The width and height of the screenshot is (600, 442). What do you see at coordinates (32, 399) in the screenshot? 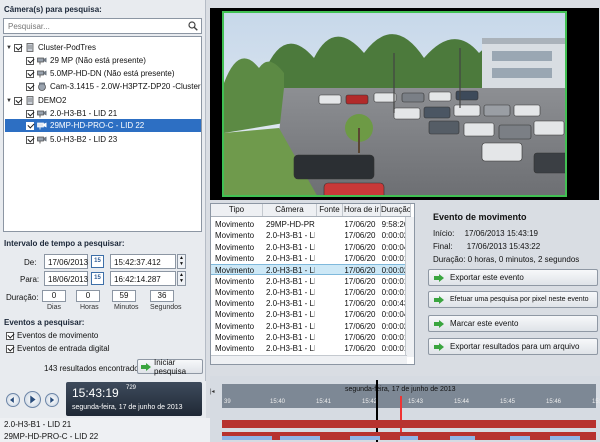
I see `play-button` at bounding box center [32, 399].